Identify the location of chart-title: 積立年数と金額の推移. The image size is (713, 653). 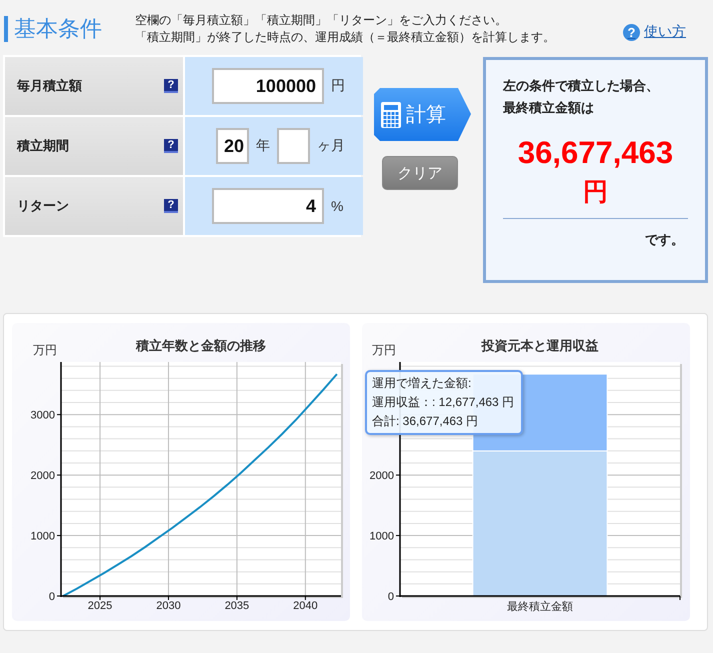
(201, 345).